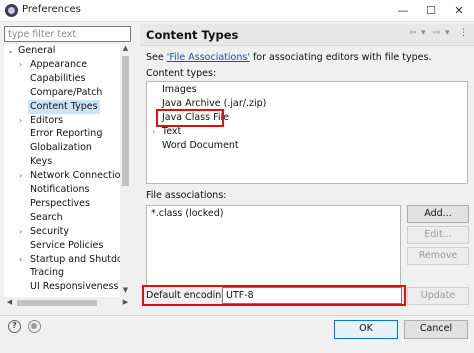  I want to click on tree-item: Service Policies, so click(66, 246).